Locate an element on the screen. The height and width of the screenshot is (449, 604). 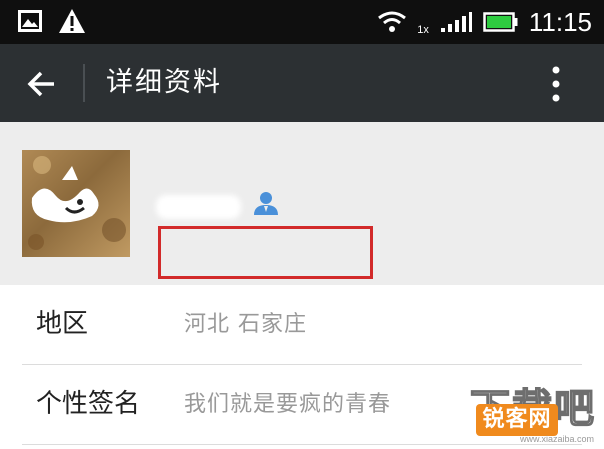
back-arrow-icon is located at coordinates (40, 84).